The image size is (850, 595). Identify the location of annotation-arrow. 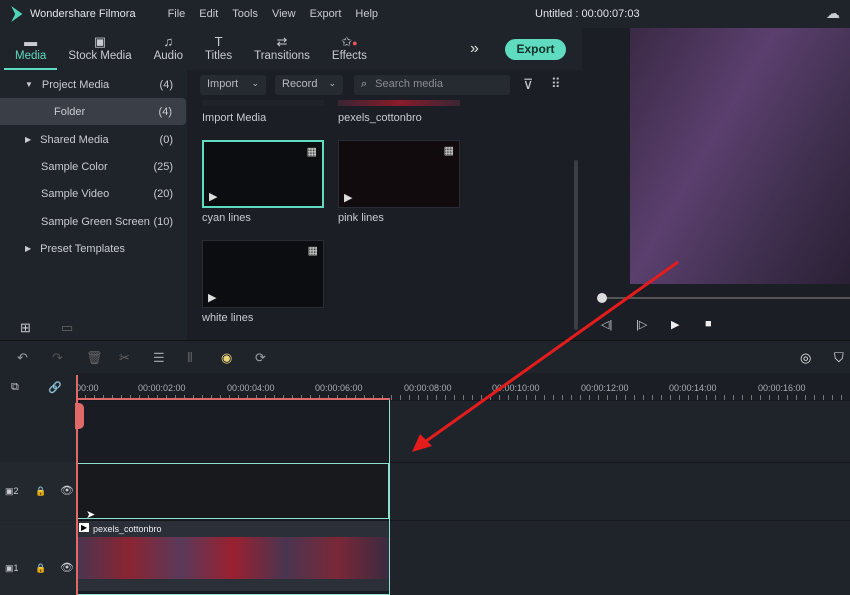
(545, 356).